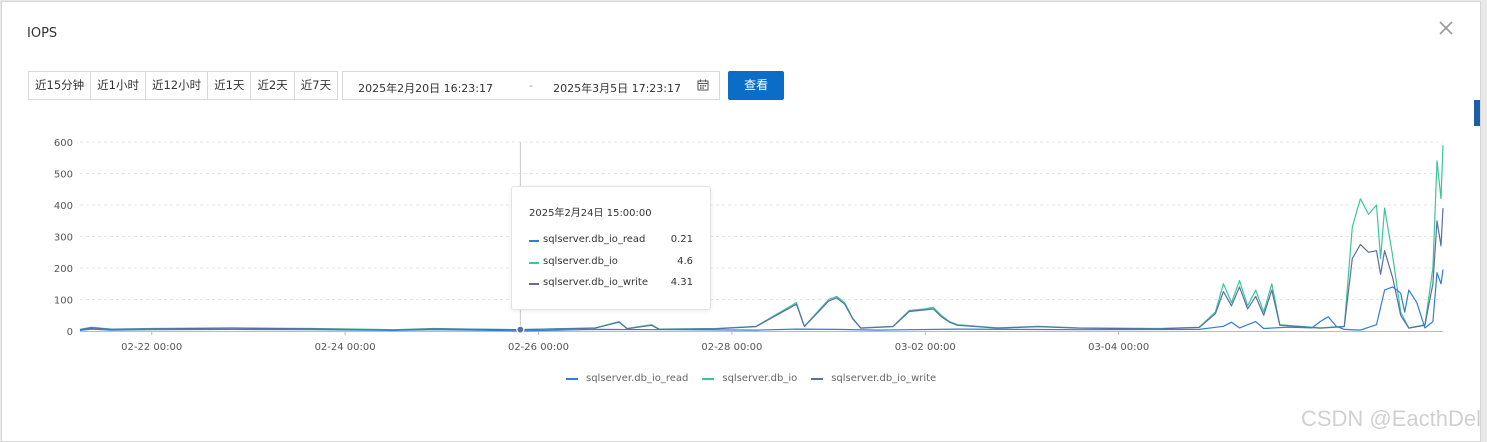 The image size is (1487, 442). I want to click on tooltip-row: sqlserver.db_io 4.6, so click(611, 263).